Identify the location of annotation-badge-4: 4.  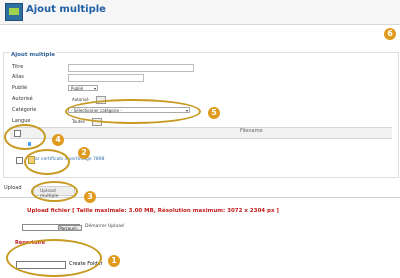
(58, 140).